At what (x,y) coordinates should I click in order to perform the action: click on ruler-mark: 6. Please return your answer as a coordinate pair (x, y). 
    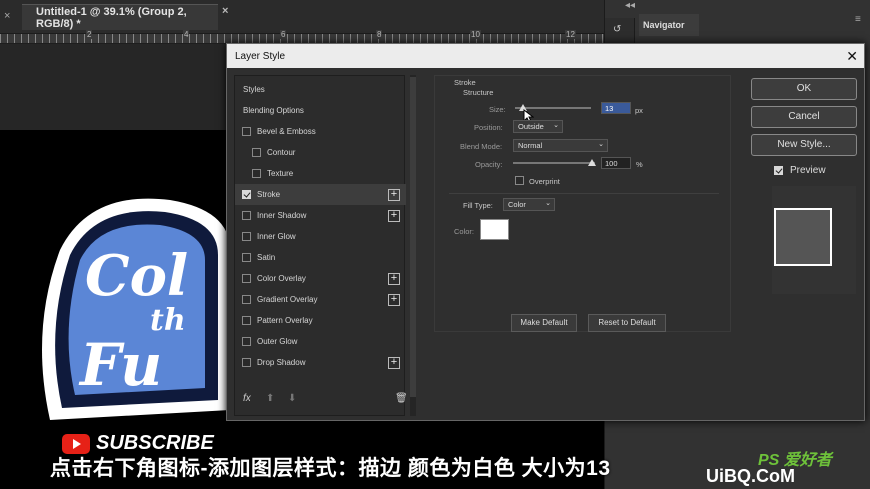
    Looking at the image, I should click on (283, 34).